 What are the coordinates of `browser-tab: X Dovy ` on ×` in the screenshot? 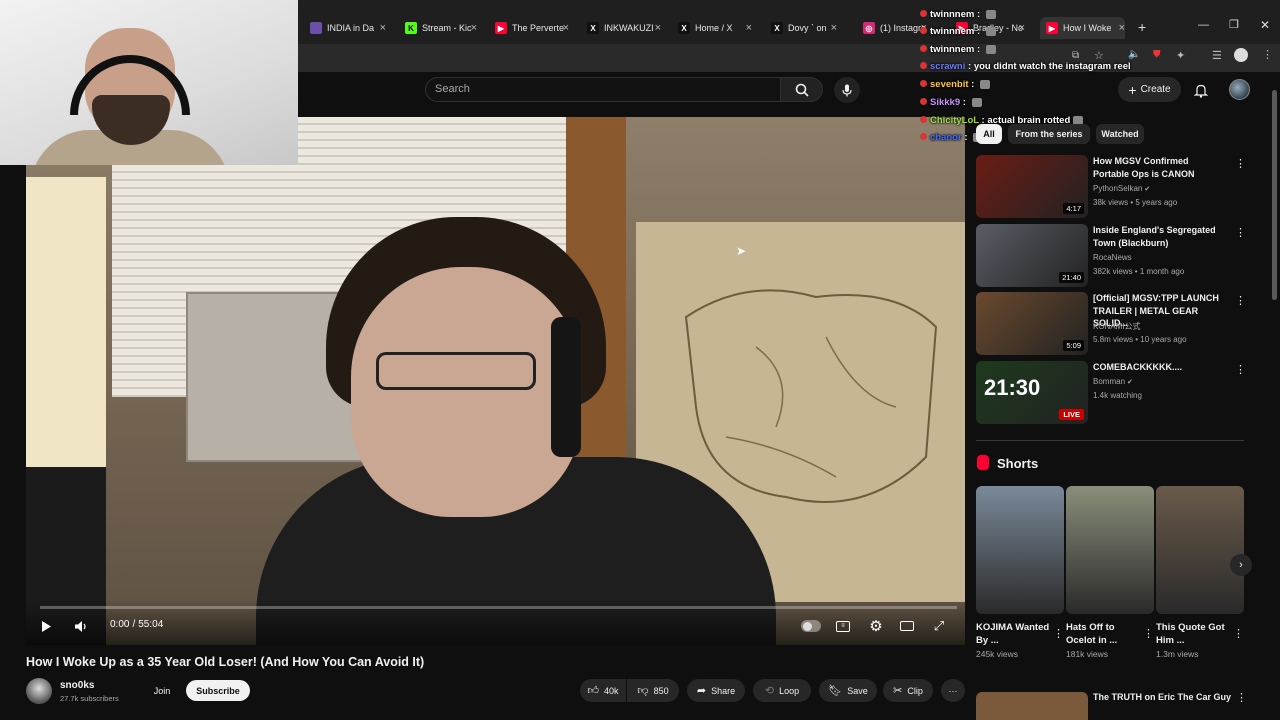 It's located at (801, 28).